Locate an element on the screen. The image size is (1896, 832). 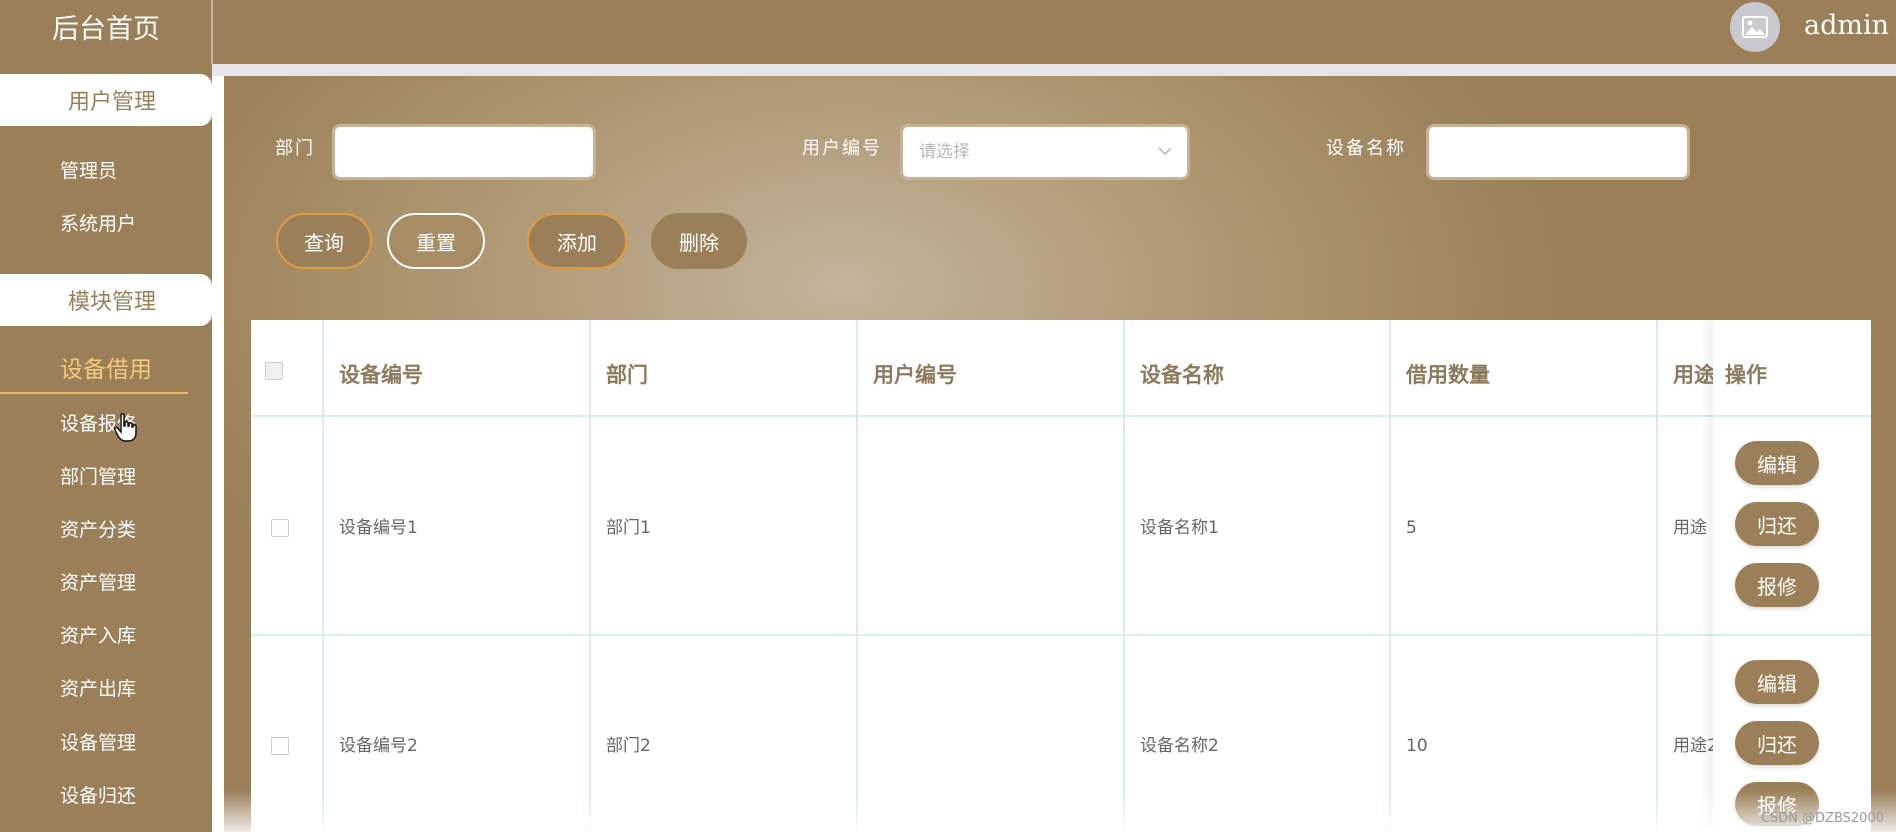
sidebar-item-asset-inbound: 资产入库 is located at coordinates (98, 636).